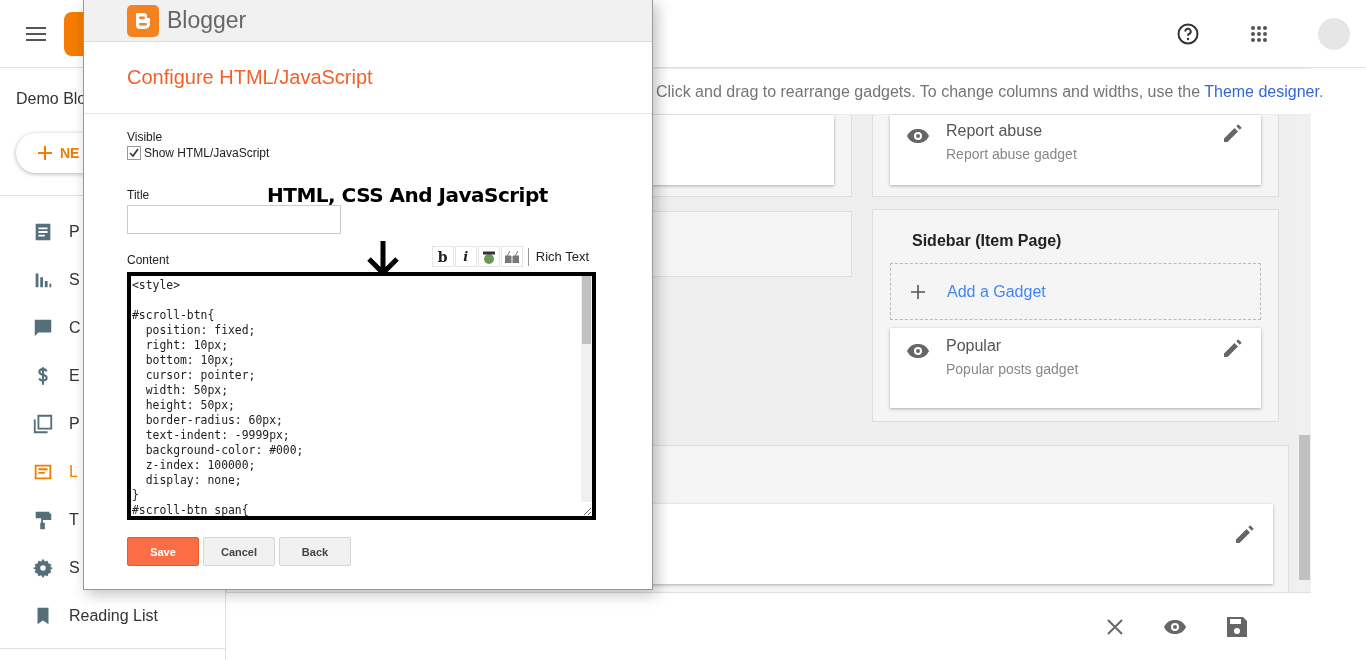  I want to click on section-title: Sidebar (Item Page), so click(987, 241).